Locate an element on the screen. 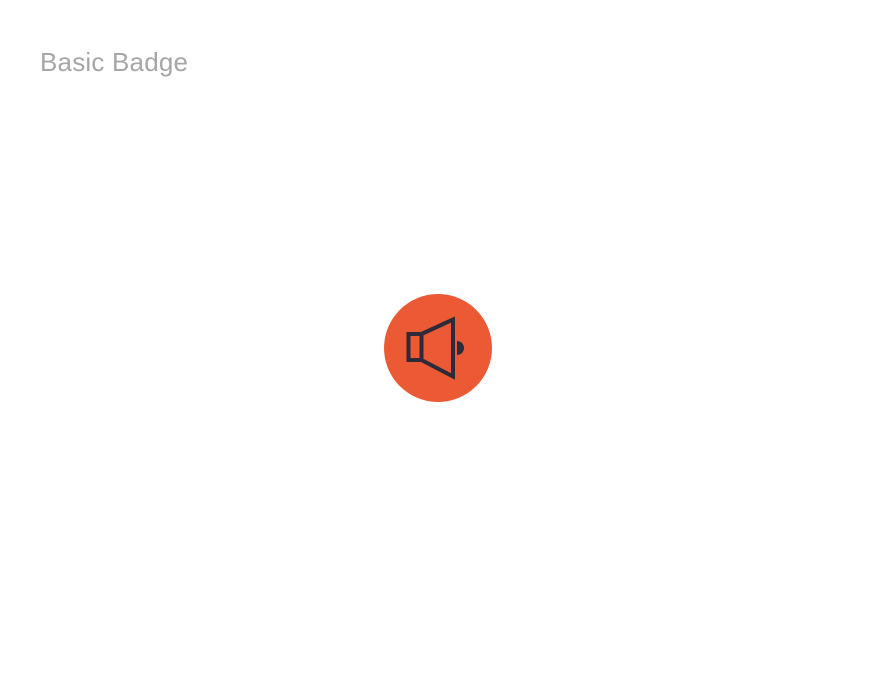 The image size is (876, 698). speaker-icon is located at coordinates (435, 348).